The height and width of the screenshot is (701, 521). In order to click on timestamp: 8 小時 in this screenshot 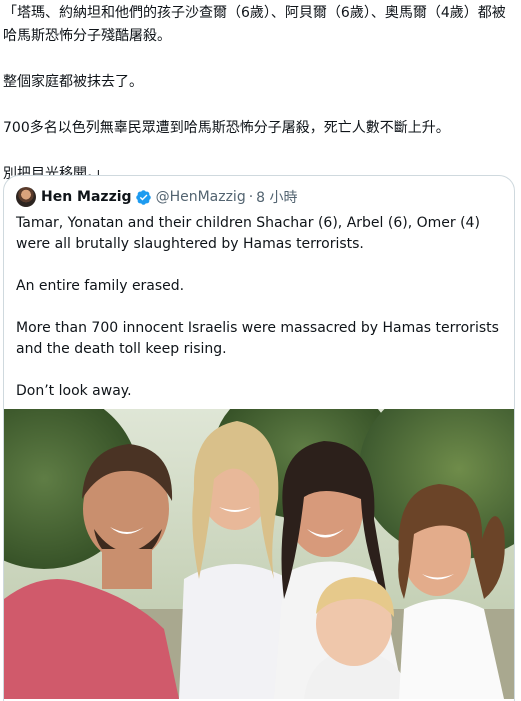, I will do `click(276, 197)`.